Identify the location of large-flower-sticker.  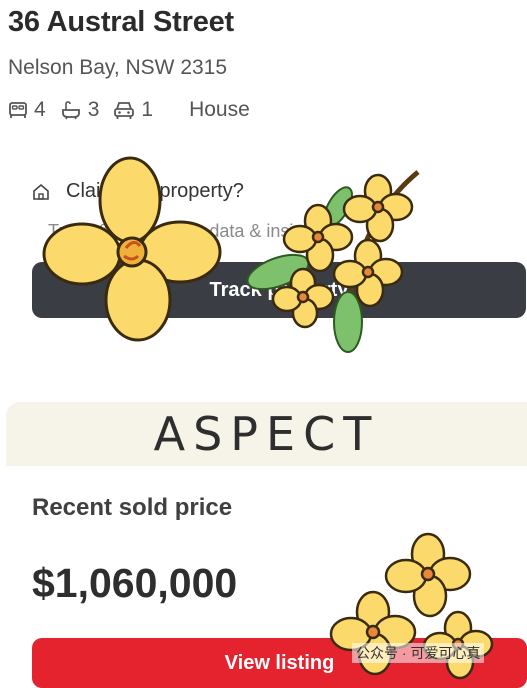
(132, 249).